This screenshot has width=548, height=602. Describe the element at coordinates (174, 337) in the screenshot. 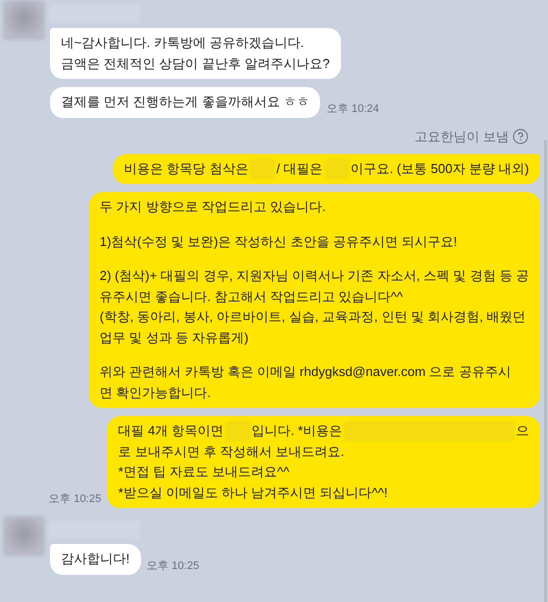

I see `message-text: 업무 및 성과 등 자유롭게)` at that location.